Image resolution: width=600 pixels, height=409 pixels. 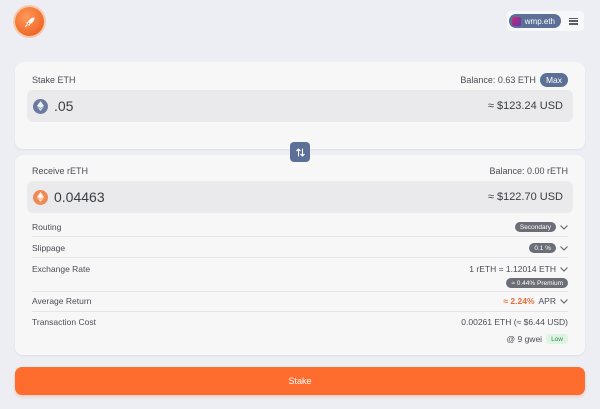 What do you see at coordinates (535, 227) in the screenshot?
I see `routing-badge: Secondary` at bounding box center [535, 227].